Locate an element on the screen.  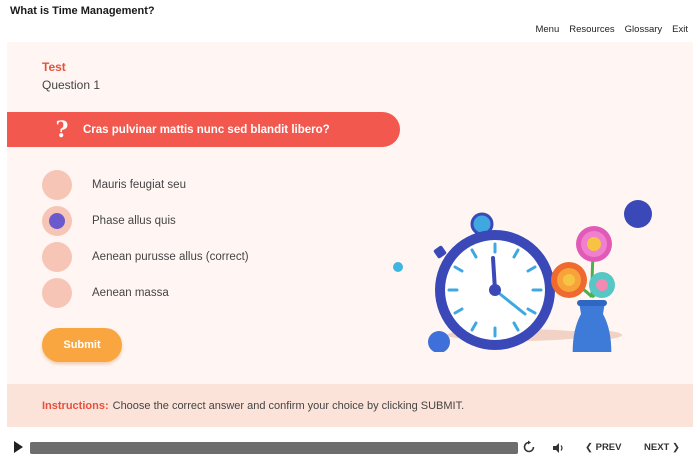
illustration-svg is located at coordinates (522, 281).